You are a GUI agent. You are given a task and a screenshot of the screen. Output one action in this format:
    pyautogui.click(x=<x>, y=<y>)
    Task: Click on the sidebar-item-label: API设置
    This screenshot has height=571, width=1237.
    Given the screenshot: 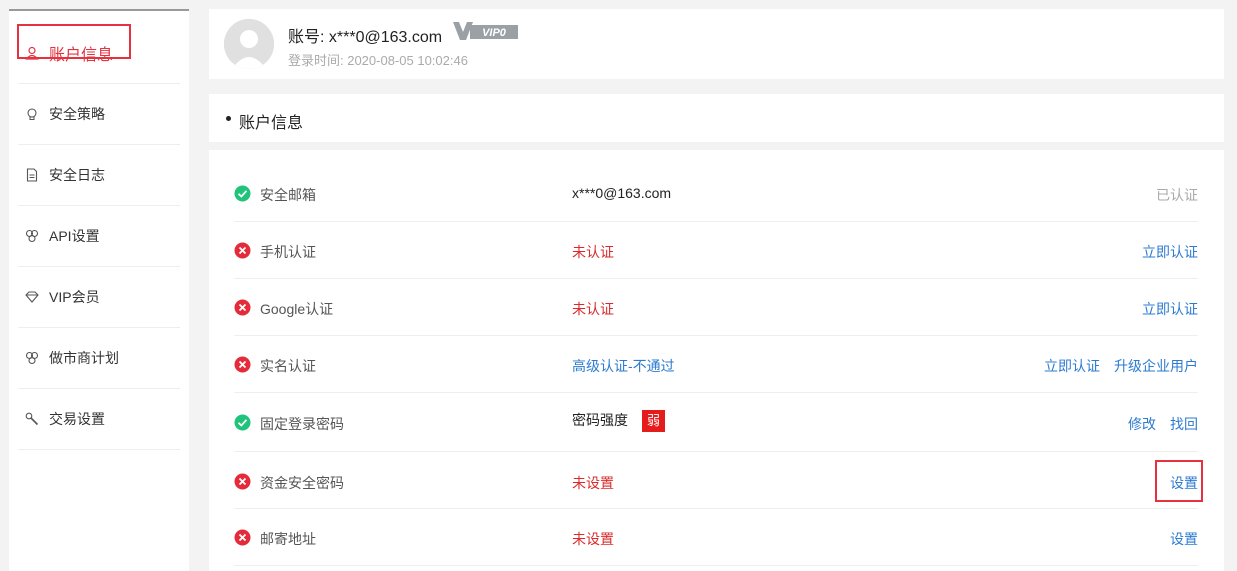 What is the action you would take?
    pyautogui.click(x=74, y=236)
    